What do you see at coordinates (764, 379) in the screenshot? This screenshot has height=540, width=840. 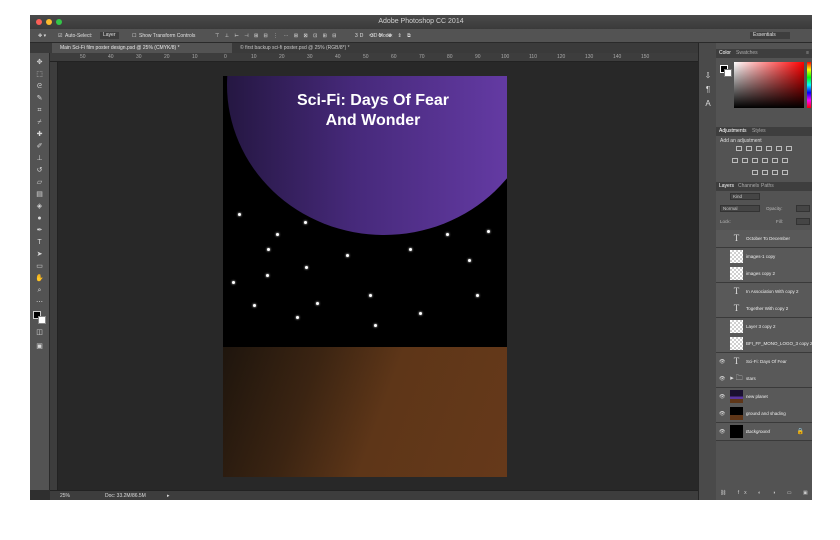 I see `layer-row: 👁 ▸ 🗀 stars` at bounding box center [764, 379].